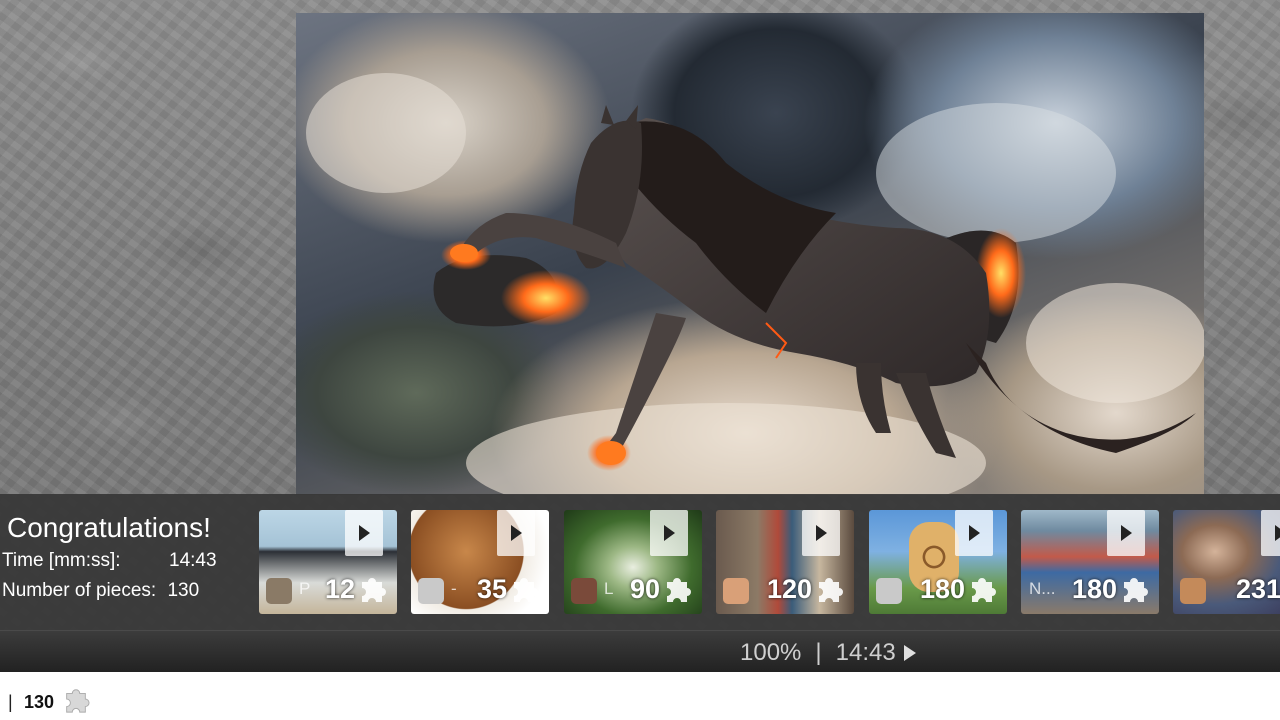 The width and height of the screenshot is (1280, 720). What do you see at coordinates (1257, 589) in the screenshot?
I see `piece-count: 231` at bounding box center [1257, 589].